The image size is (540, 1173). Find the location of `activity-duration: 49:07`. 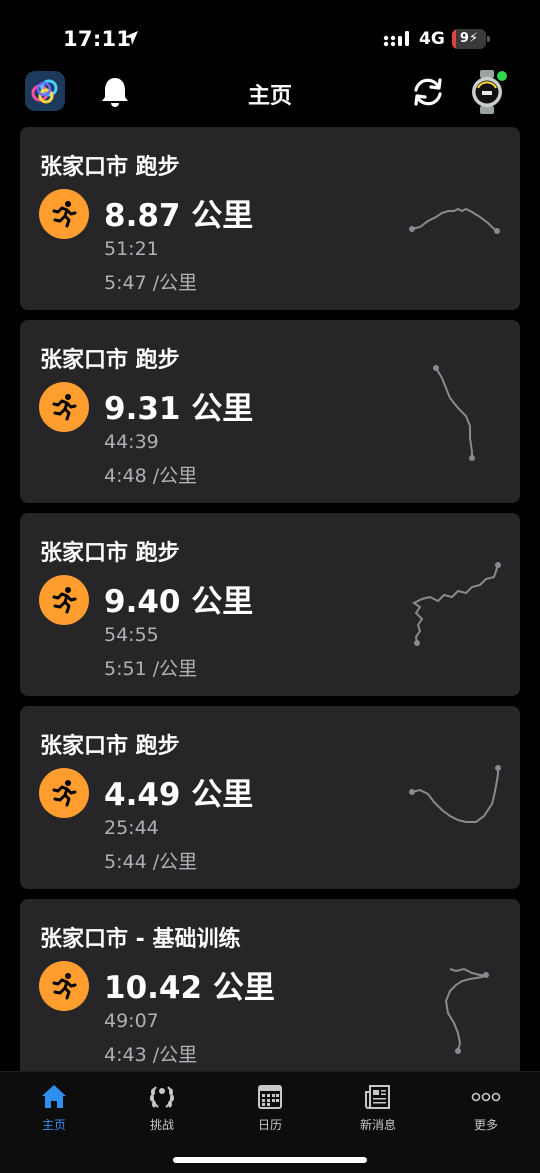

activity-duration: 49:07 is located at coordinates (131, 1021).